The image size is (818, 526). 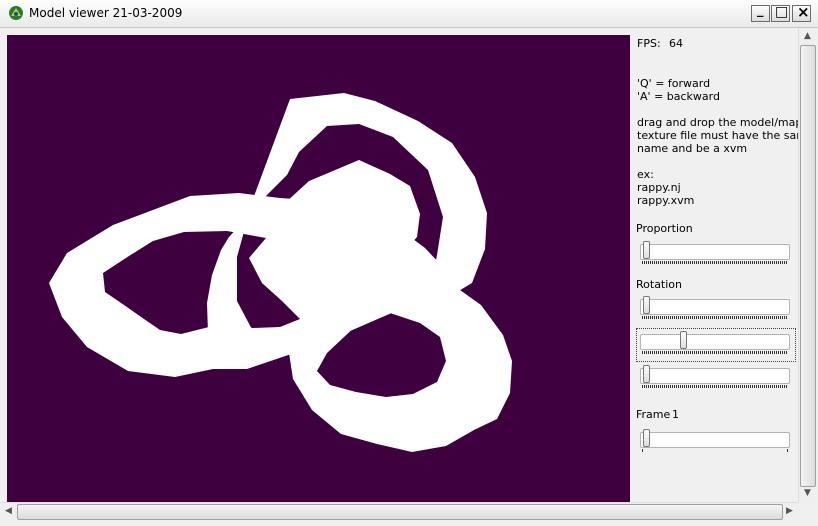 I want to click on frame-value: 1, so click(x=675, y=414).